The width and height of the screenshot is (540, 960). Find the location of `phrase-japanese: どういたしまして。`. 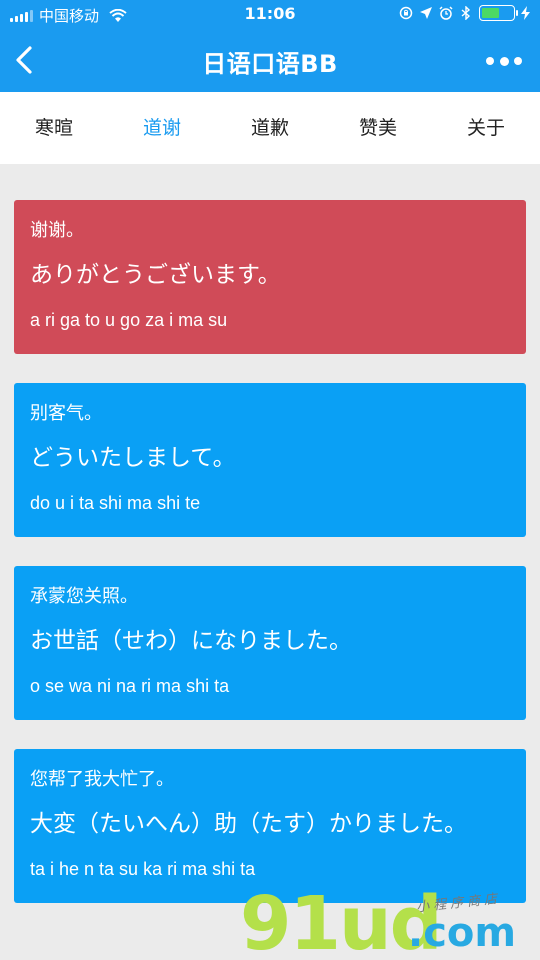

phrase-japanese: どういたしまして。 is located at coordinates (133, 458).